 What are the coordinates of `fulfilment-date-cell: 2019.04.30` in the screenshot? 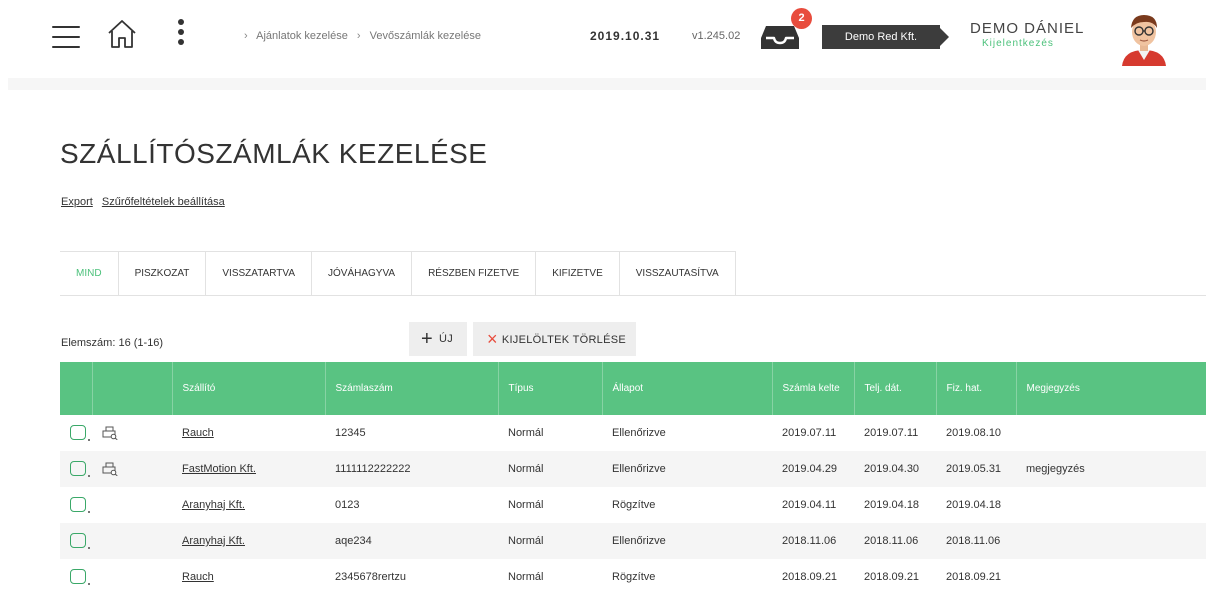 It's located at (895, 469).